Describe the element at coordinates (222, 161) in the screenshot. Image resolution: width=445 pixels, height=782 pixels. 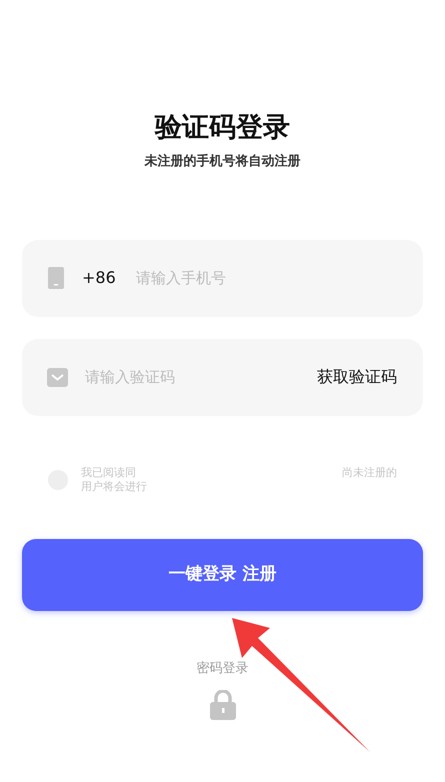
I see `subtitle: 未注册的手机号将自动注册` at that location.